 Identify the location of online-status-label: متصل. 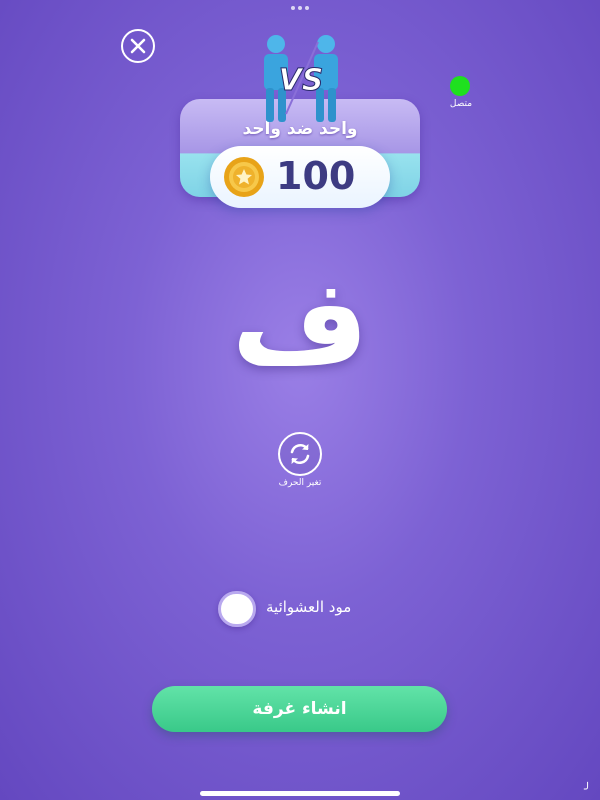
(461, 104).